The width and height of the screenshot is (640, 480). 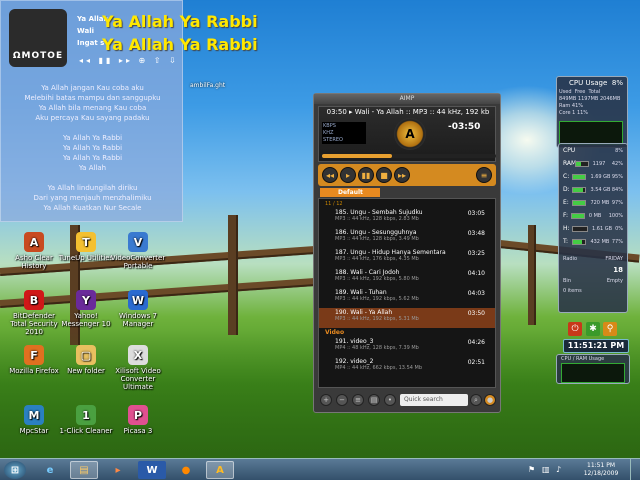 What do you see at coordinates (434, 400) in the screenshot?
I see `quick-search-input: Quick search` at bounding box center [434, 400].